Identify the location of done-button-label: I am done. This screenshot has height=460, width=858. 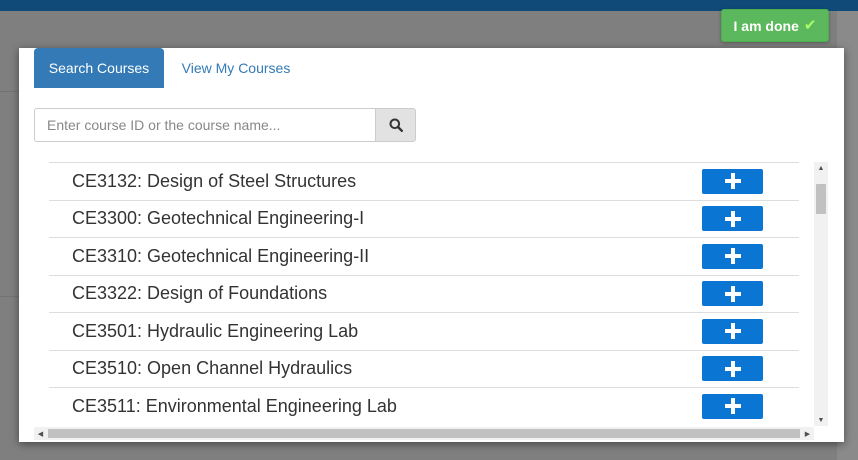
(766, 25).